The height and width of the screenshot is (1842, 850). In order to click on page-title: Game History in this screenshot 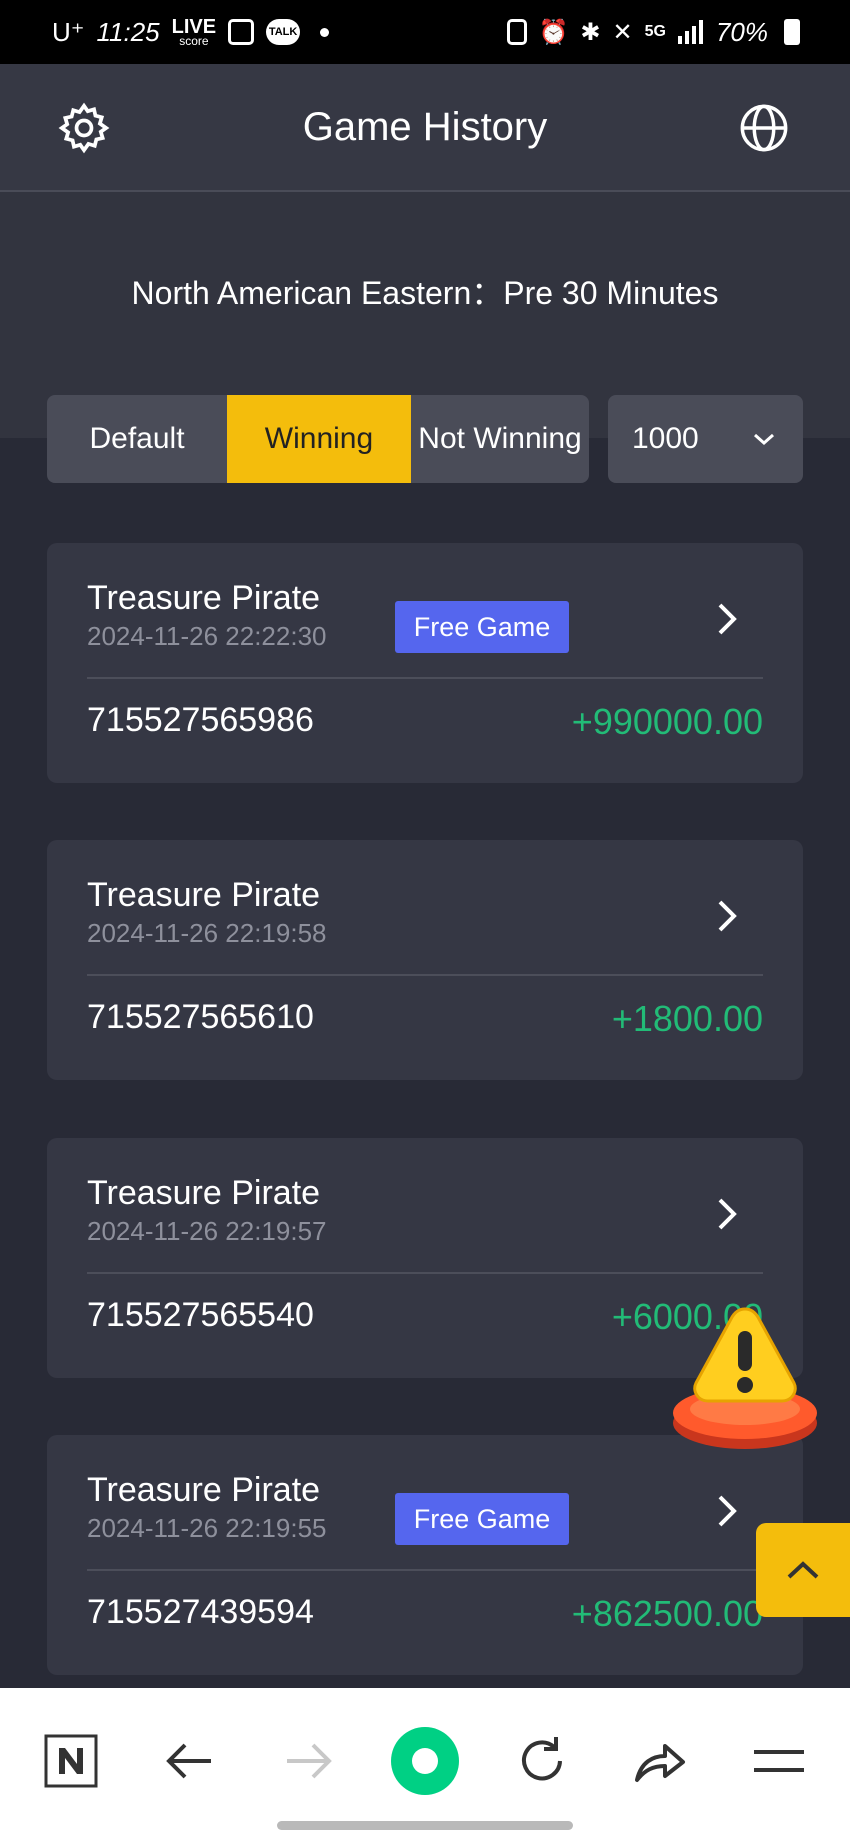, I will do `click(425, 126)`.